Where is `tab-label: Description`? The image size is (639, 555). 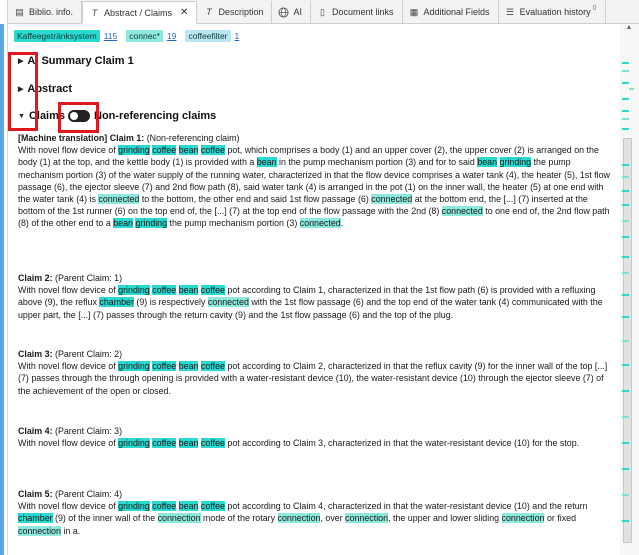 tab-label: Description is located at coordinates (241, 12).